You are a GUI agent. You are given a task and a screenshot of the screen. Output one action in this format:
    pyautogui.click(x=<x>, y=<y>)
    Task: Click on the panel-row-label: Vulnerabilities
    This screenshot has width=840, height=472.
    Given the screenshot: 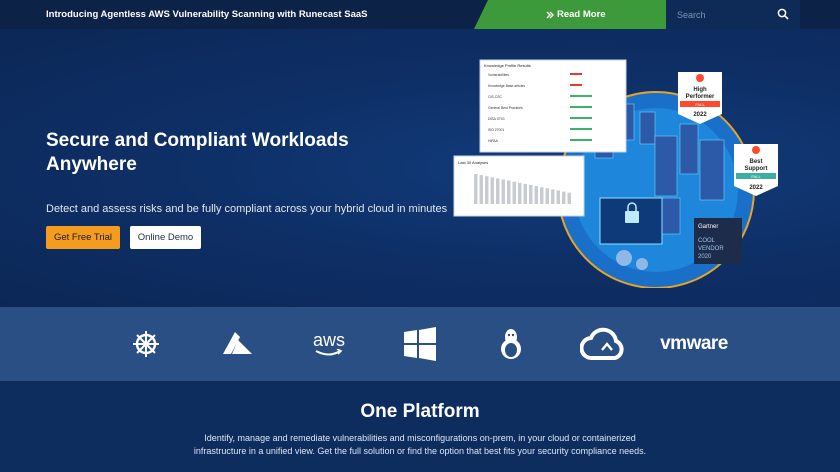 What is the action you would take?
    pyautogui.click(x=498, y=75)
    